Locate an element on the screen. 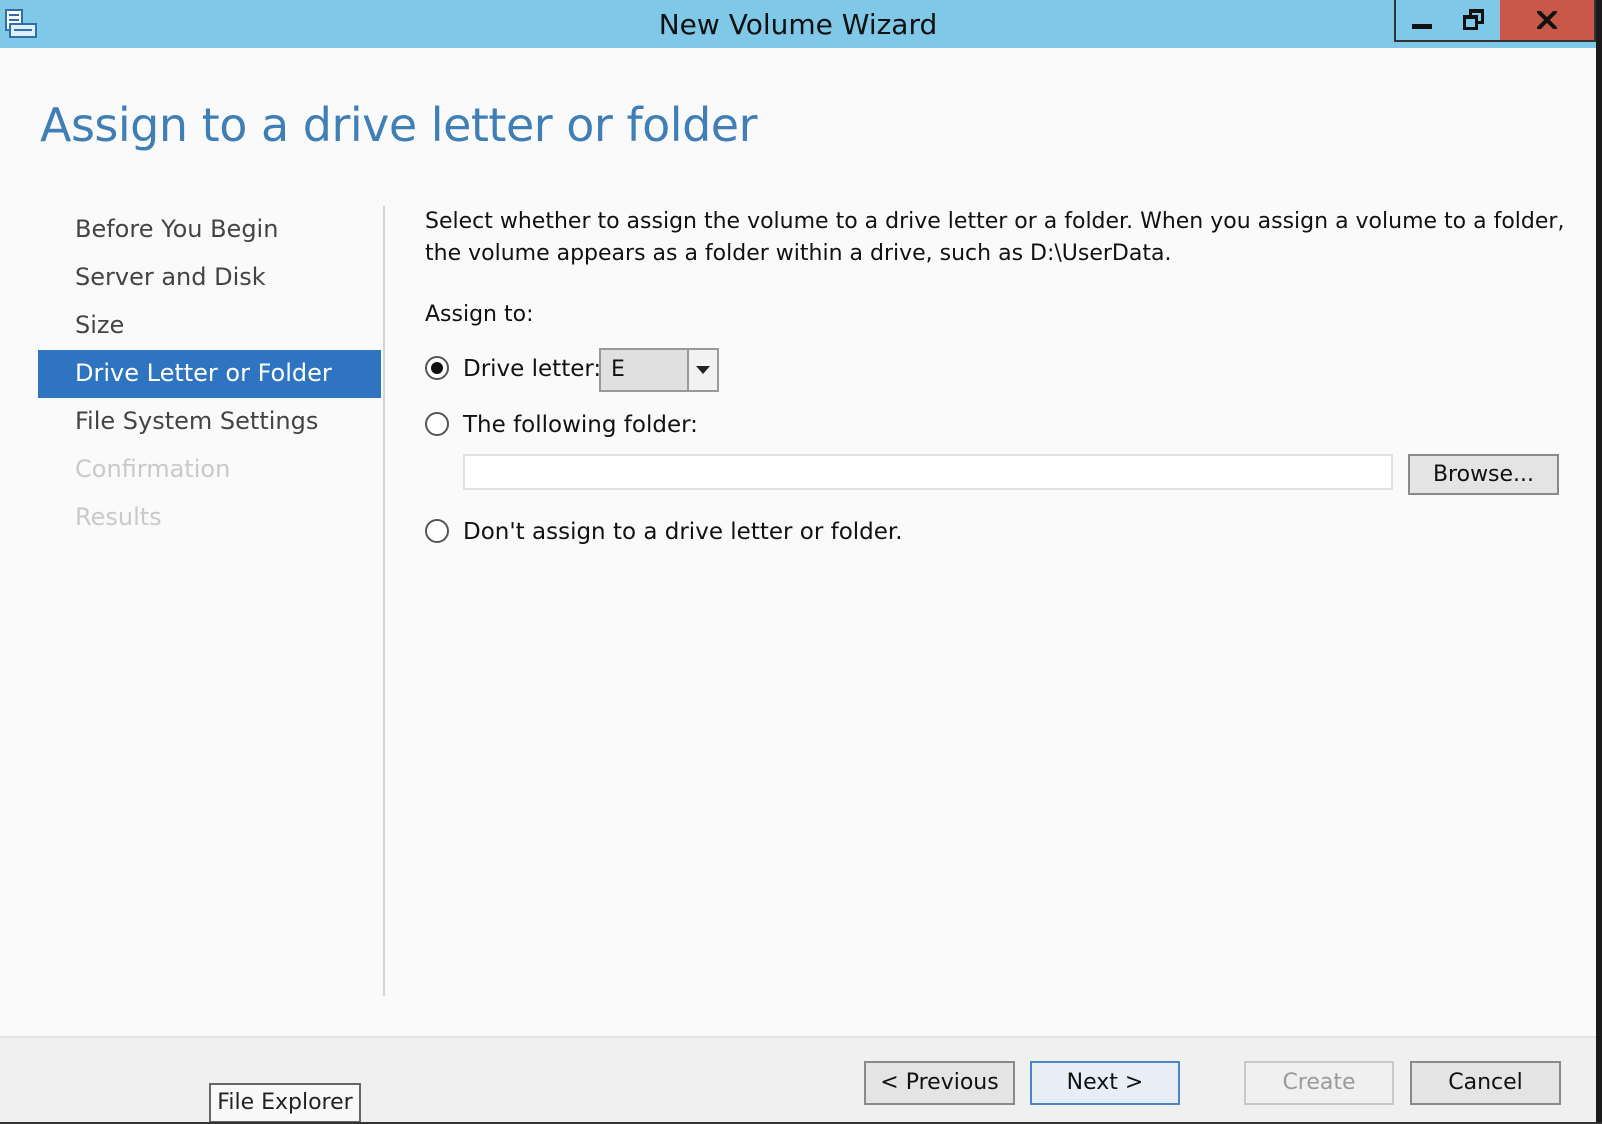 The width and height of the screenshot is (1602, 1124). restore-icon is located at coordinates (1474, 20).